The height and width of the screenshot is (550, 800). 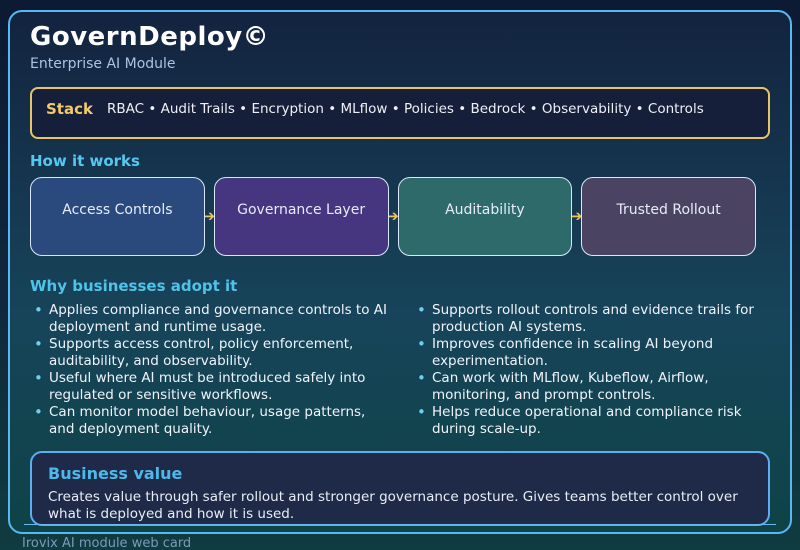 What do you see at coordinates (150, 37) in the screenshot?
I see `page-title: GovernDeploy©` at bounding box center [150, 37].